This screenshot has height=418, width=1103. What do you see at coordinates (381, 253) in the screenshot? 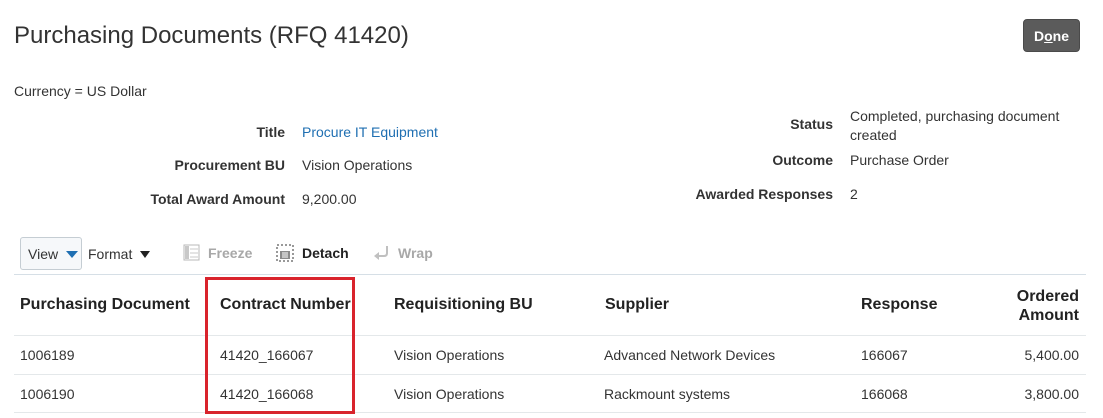
I see `wrap-icon` at bounding box center [381, 253].